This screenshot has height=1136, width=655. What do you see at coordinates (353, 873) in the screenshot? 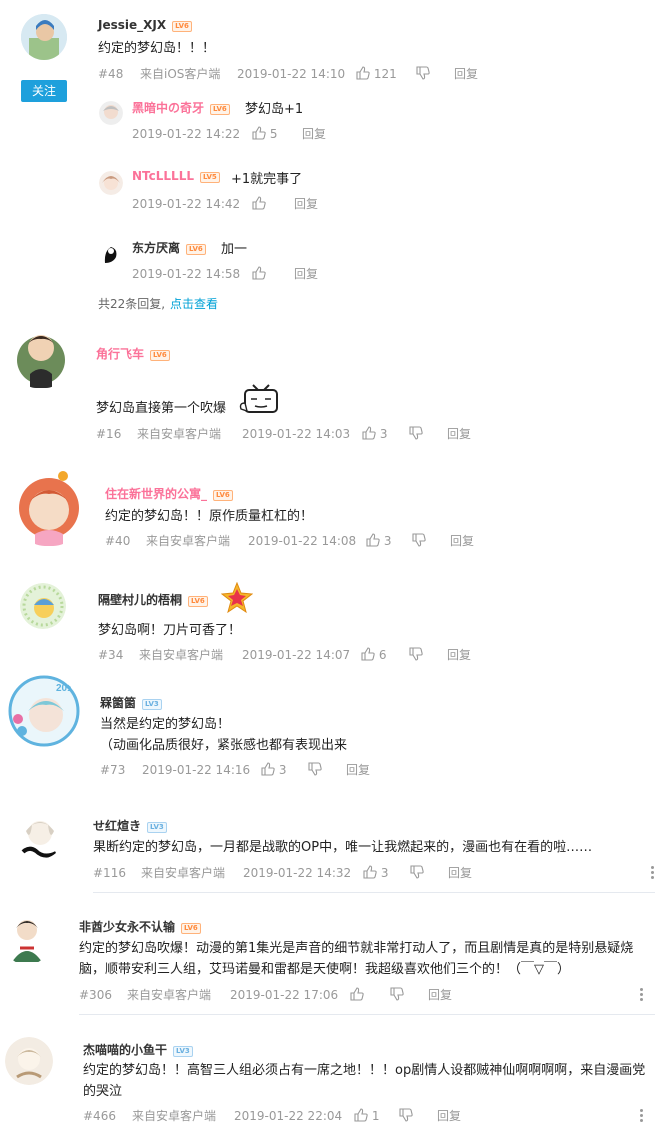
I see `comment-meta: #116 来自安卓客户端 2019-01-22 14:32 3 回复` at bounding box center [353, 873].